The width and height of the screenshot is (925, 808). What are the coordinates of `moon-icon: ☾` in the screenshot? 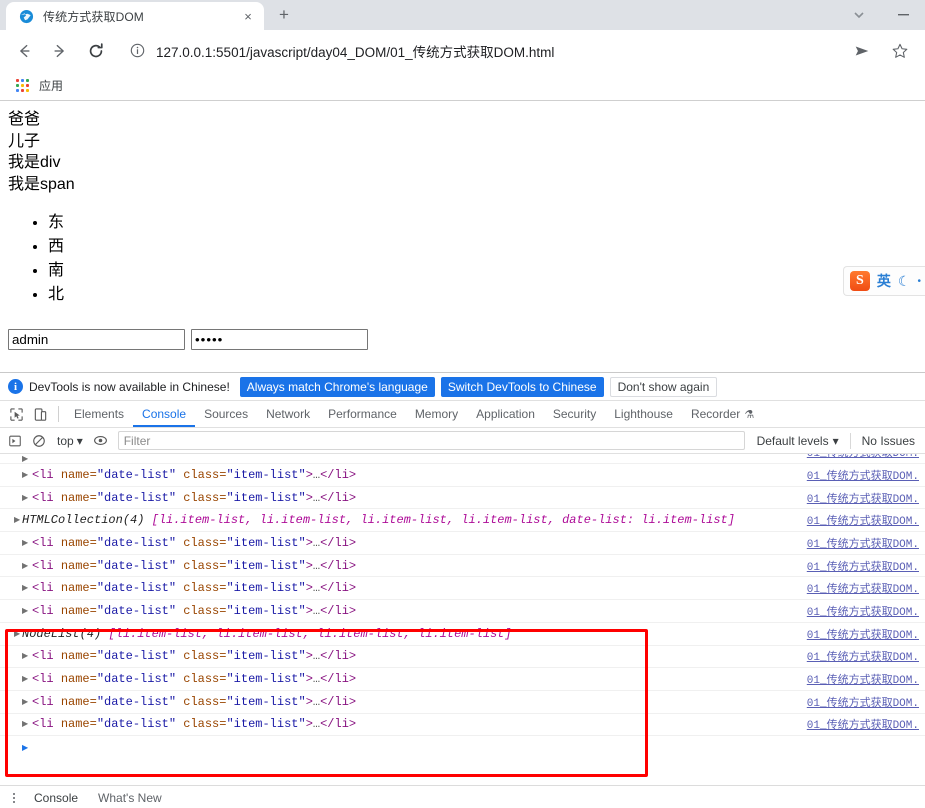 It's located at (904, 281).